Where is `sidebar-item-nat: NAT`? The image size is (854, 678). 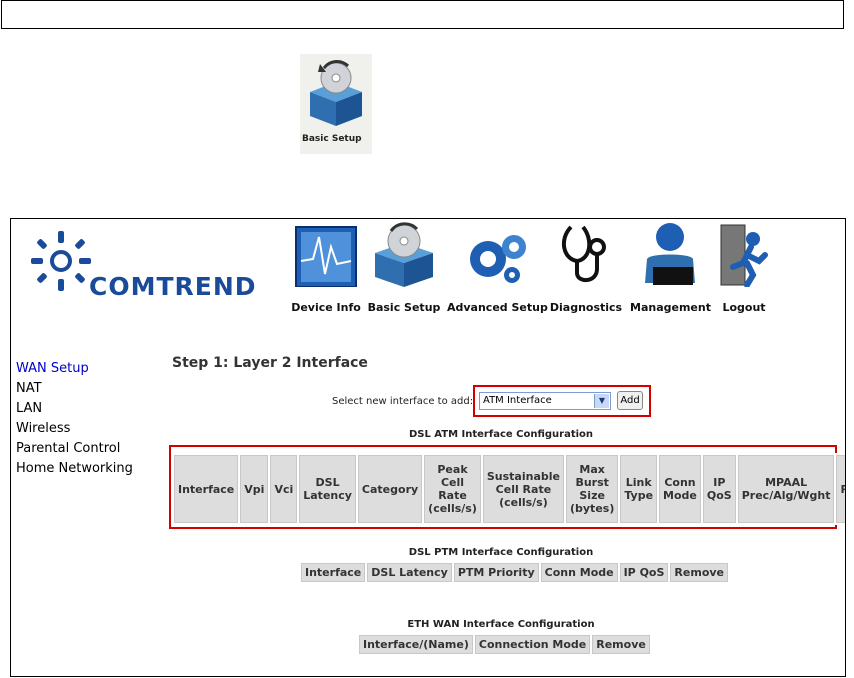 sidebar-item-nat: NAT is located at coordinates (84, 389).